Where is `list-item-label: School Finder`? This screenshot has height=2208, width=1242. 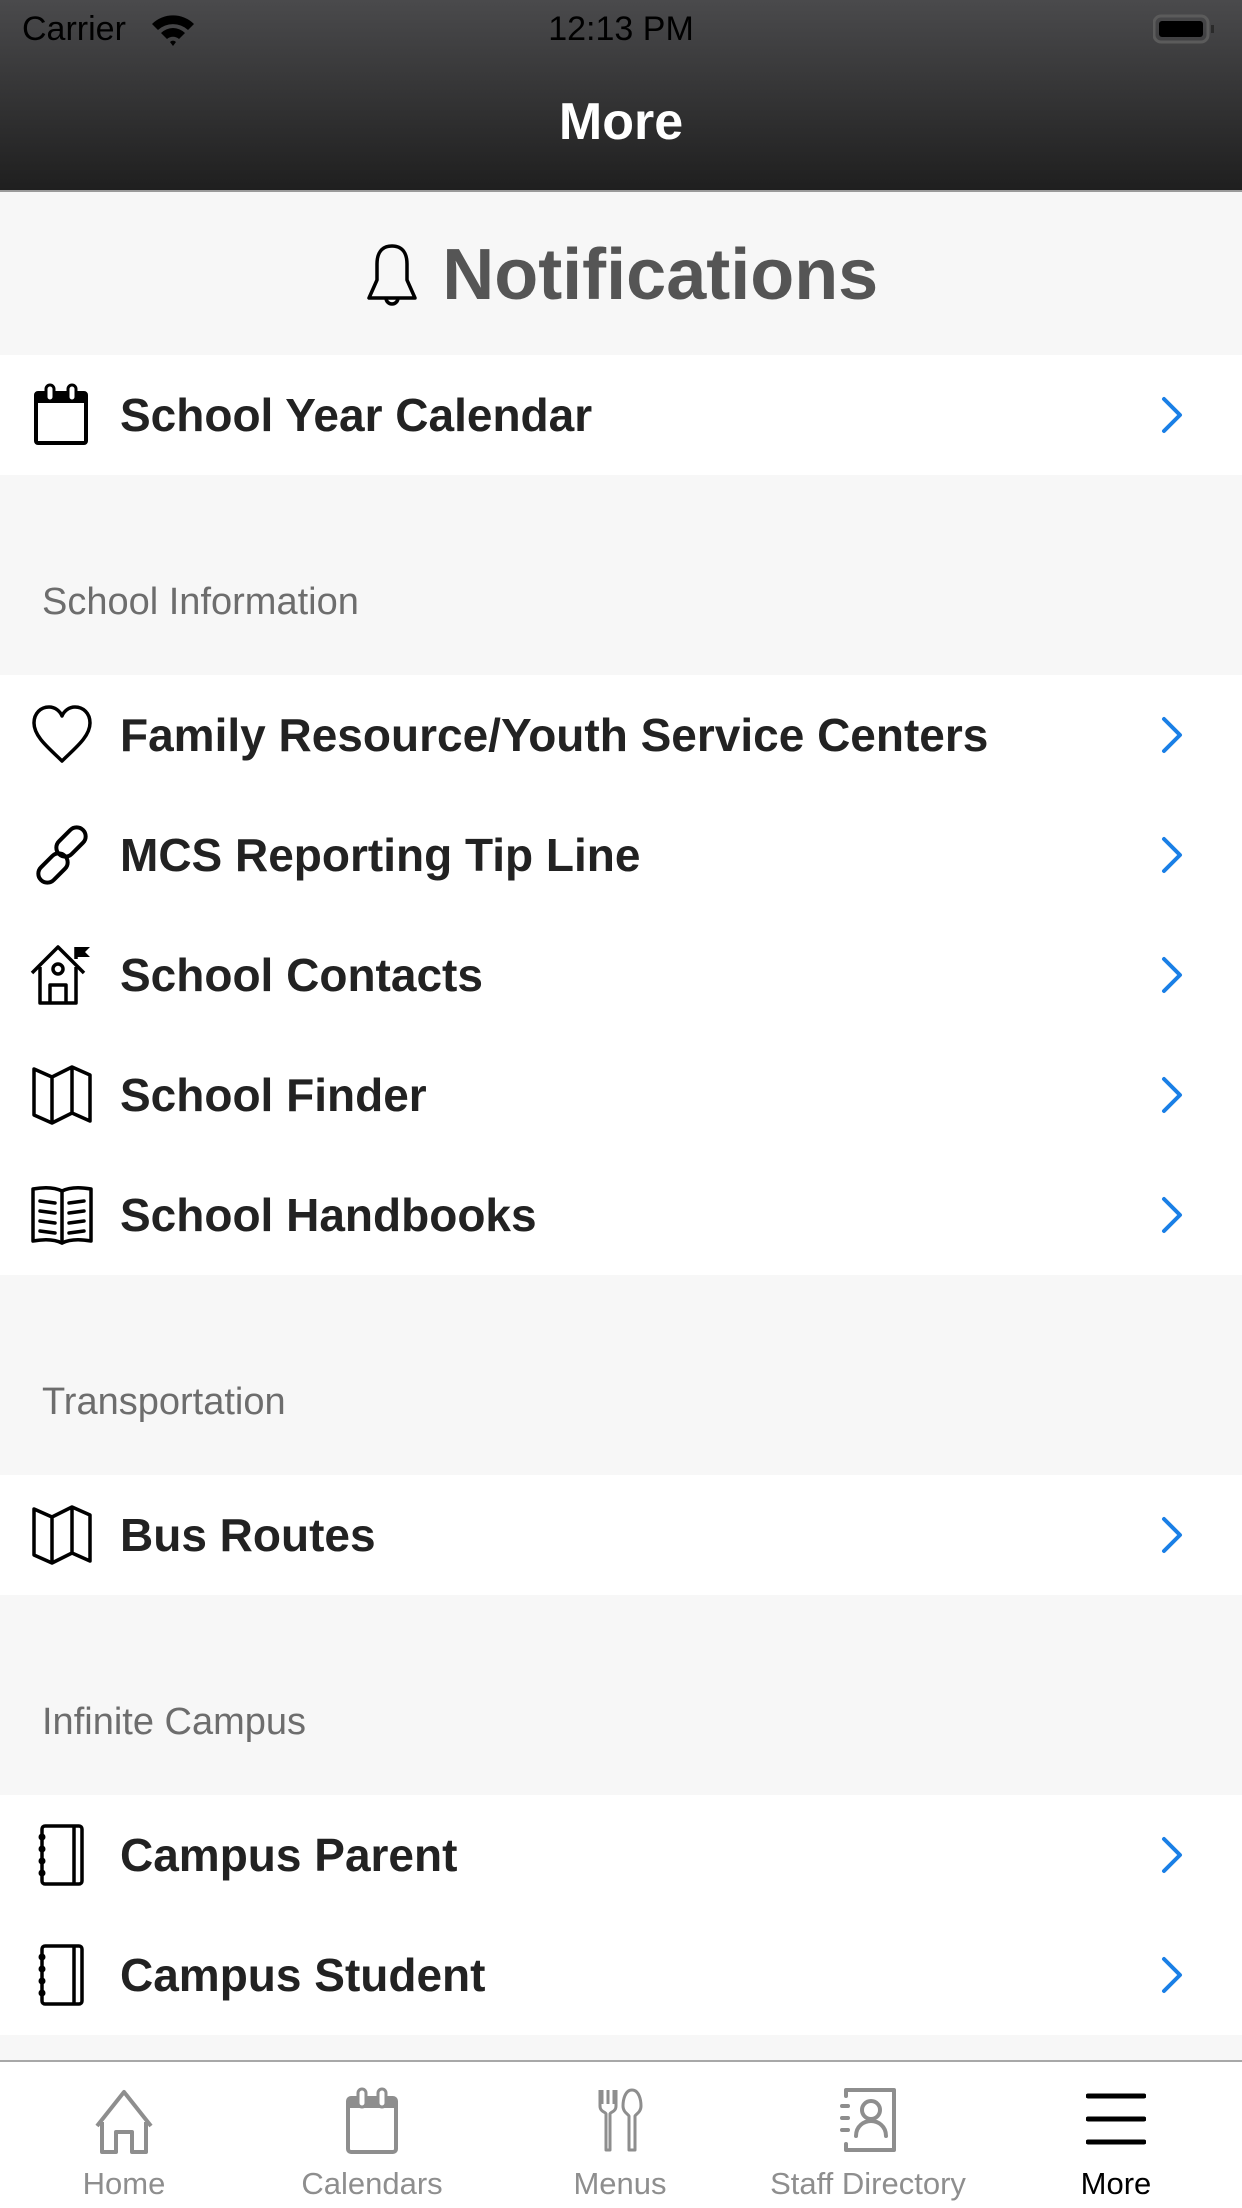 list-item-label: School Finder is located at coordinates (273, 1095).